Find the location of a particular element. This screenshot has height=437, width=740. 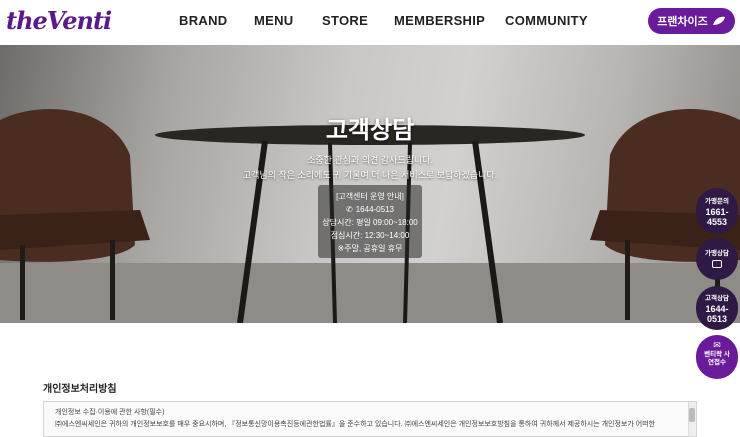

nav-community: COMMUNITY is located at coordinates (546, 20).